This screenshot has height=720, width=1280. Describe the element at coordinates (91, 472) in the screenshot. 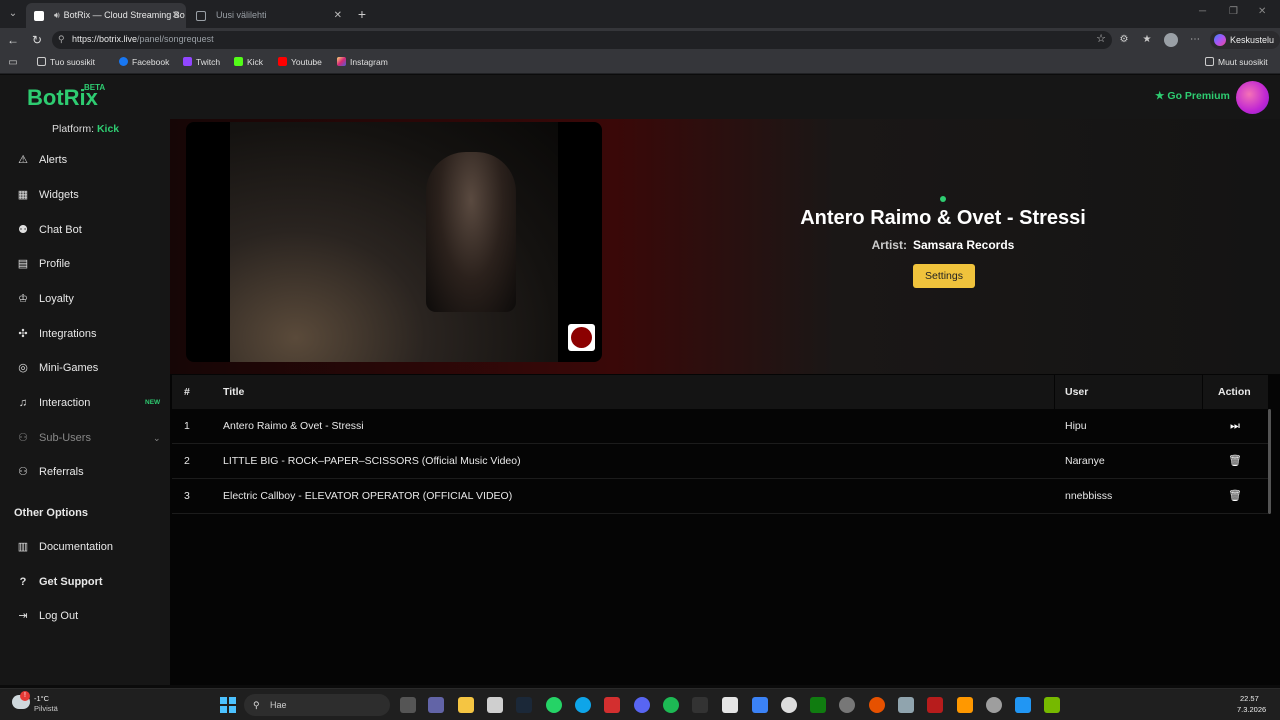

I see `sidebar-item-referrals: ⚇ Referrals` at that location.